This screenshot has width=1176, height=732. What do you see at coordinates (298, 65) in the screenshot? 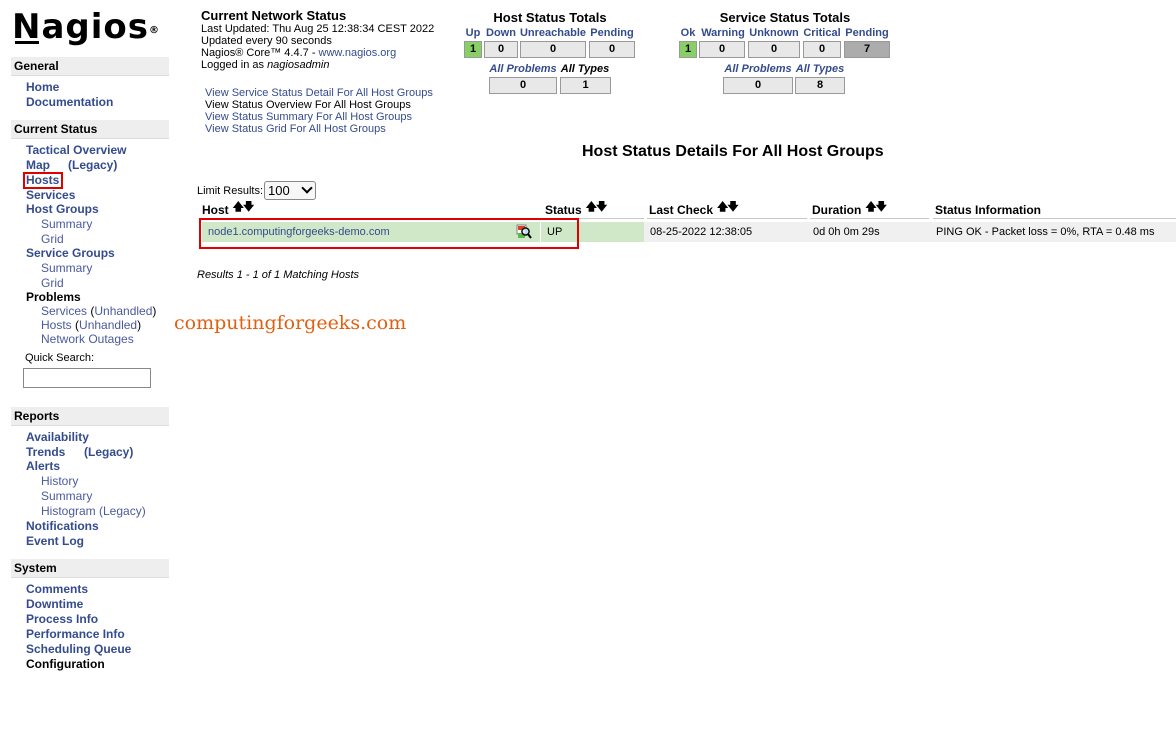
I see `logged-in-user: nagiosadmin` at bounding box center [298, 65].